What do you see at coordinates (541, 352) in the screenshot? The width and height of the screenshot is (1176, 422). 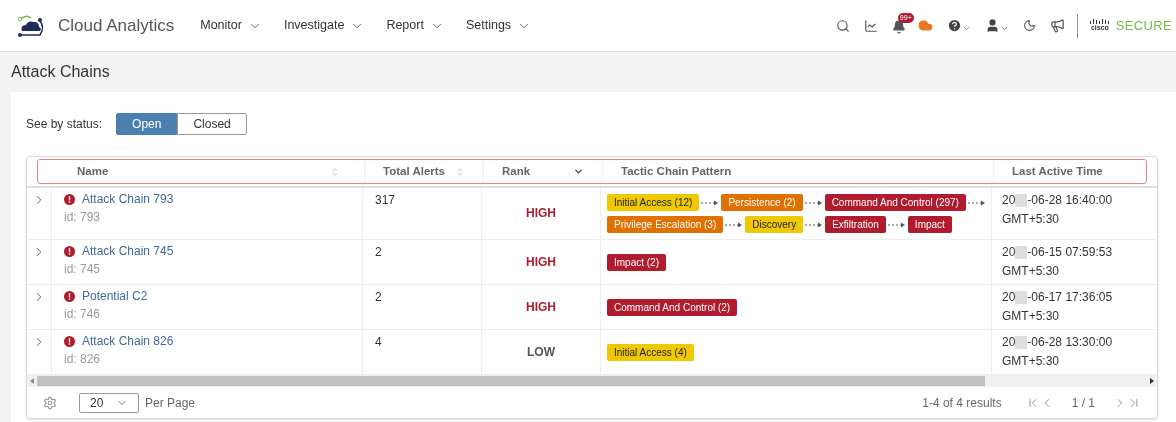 I see `rank-label: LOW` at bounding box center [541, 352].